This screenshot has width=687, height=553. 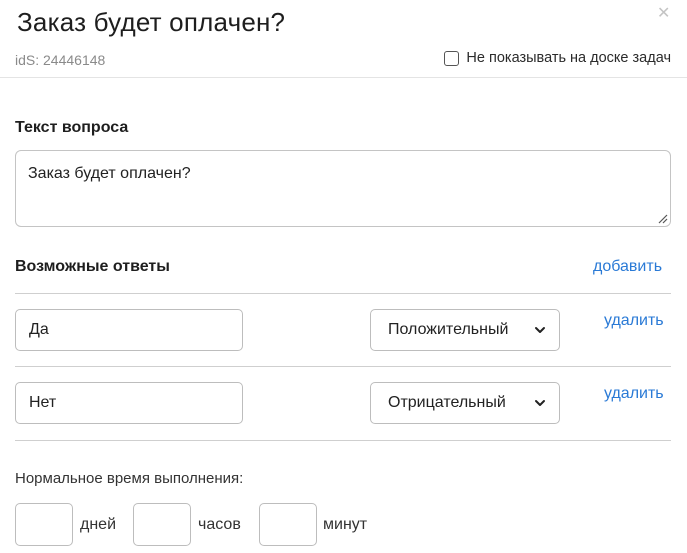 What do you see at coordinates (44, 524) in the screenshot?
I see `days-input` at bounding box center [44, 524].